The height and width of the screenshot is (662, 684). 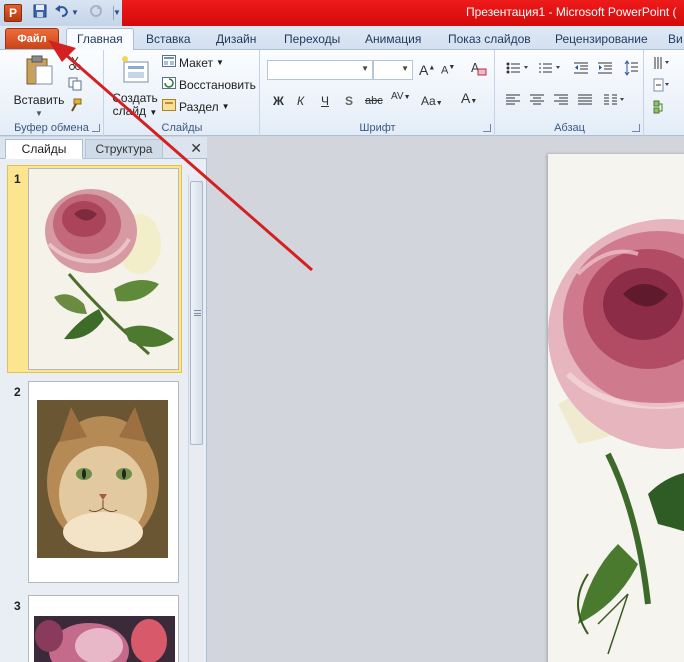 What do you see at coordinates (393, 39) in the screenshot?
I see `tab-animation: Анимация` at bounding box center [393, 39].